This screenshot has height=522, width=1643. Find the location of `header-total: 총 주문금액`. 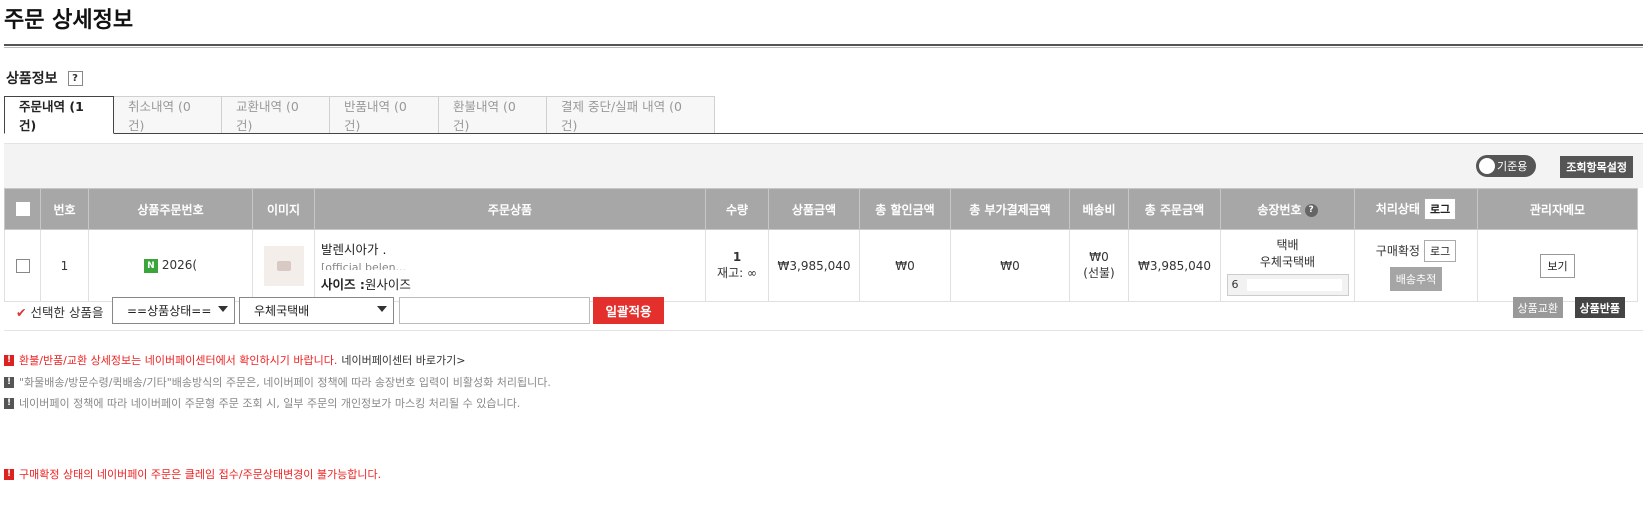

header-total: 총 주문금액 is located at coordinates (1174, 209).